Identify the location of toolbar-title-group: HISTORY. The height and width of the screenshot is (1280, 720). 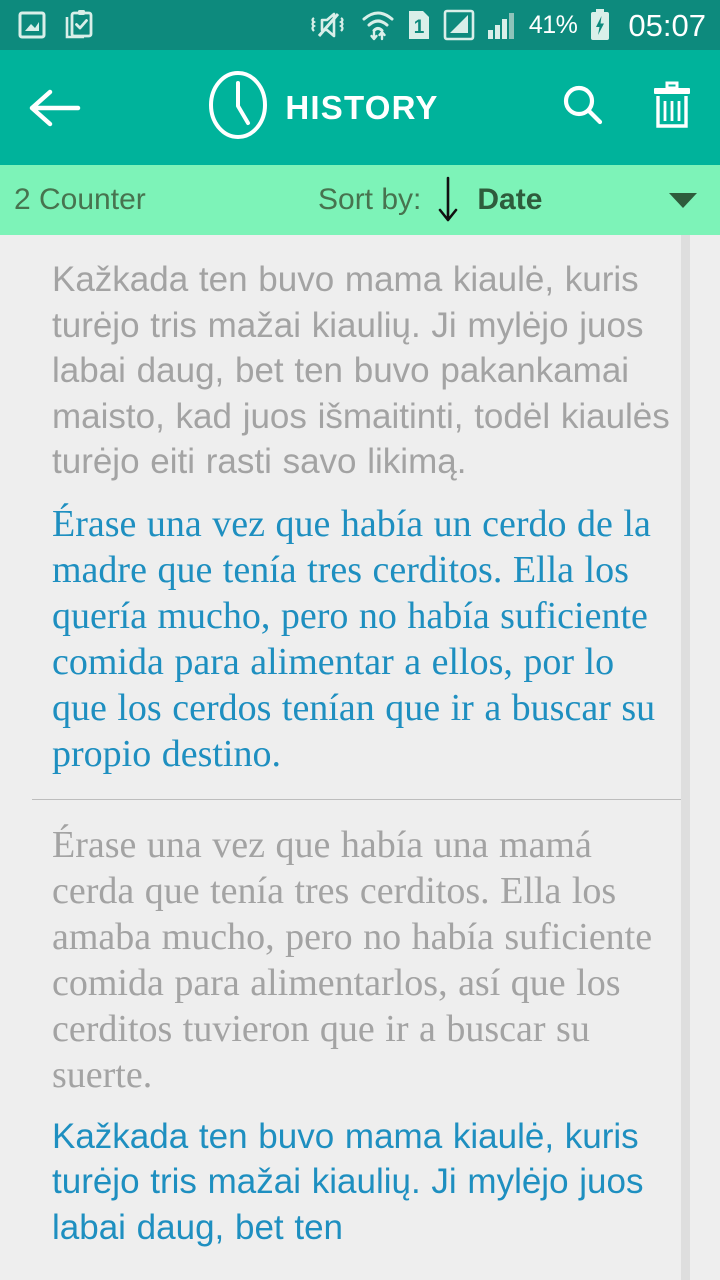
(323, 107).